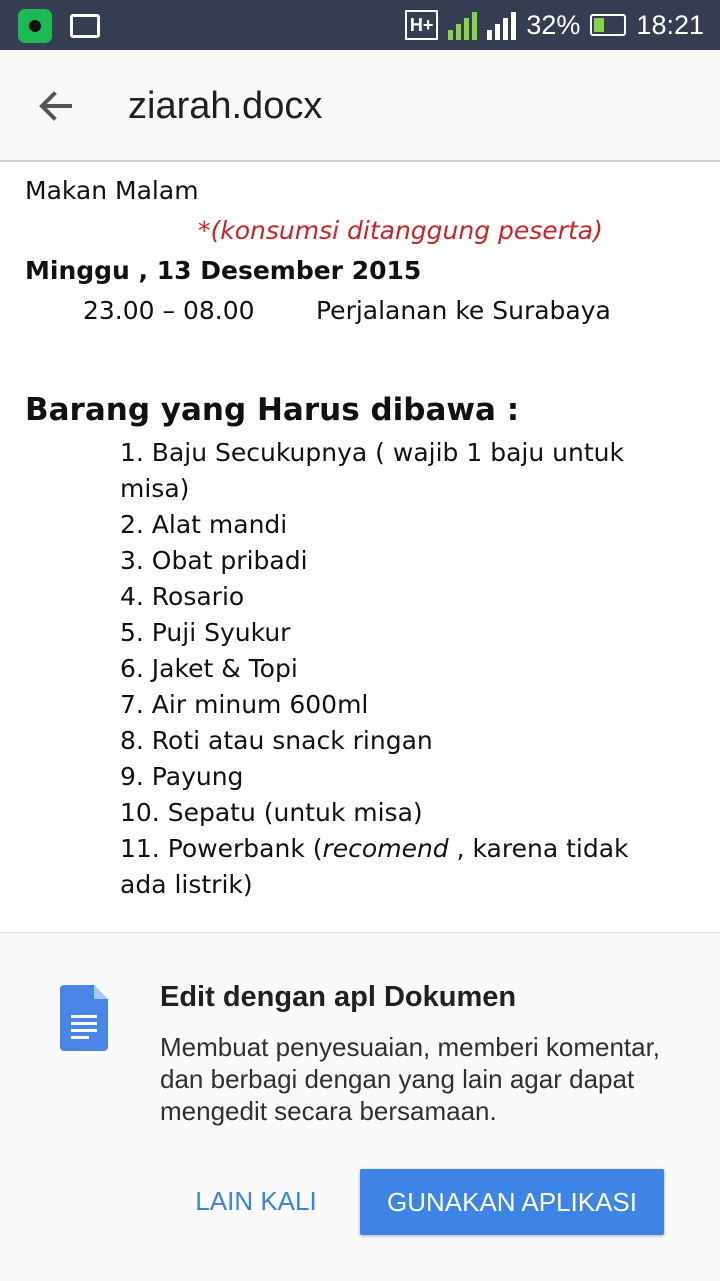 This screenshot has width=720, height=1281. I want to click on list-item: 1. Baju Secukupnya ( wajib 1 baju untuk, so click(372, 452).